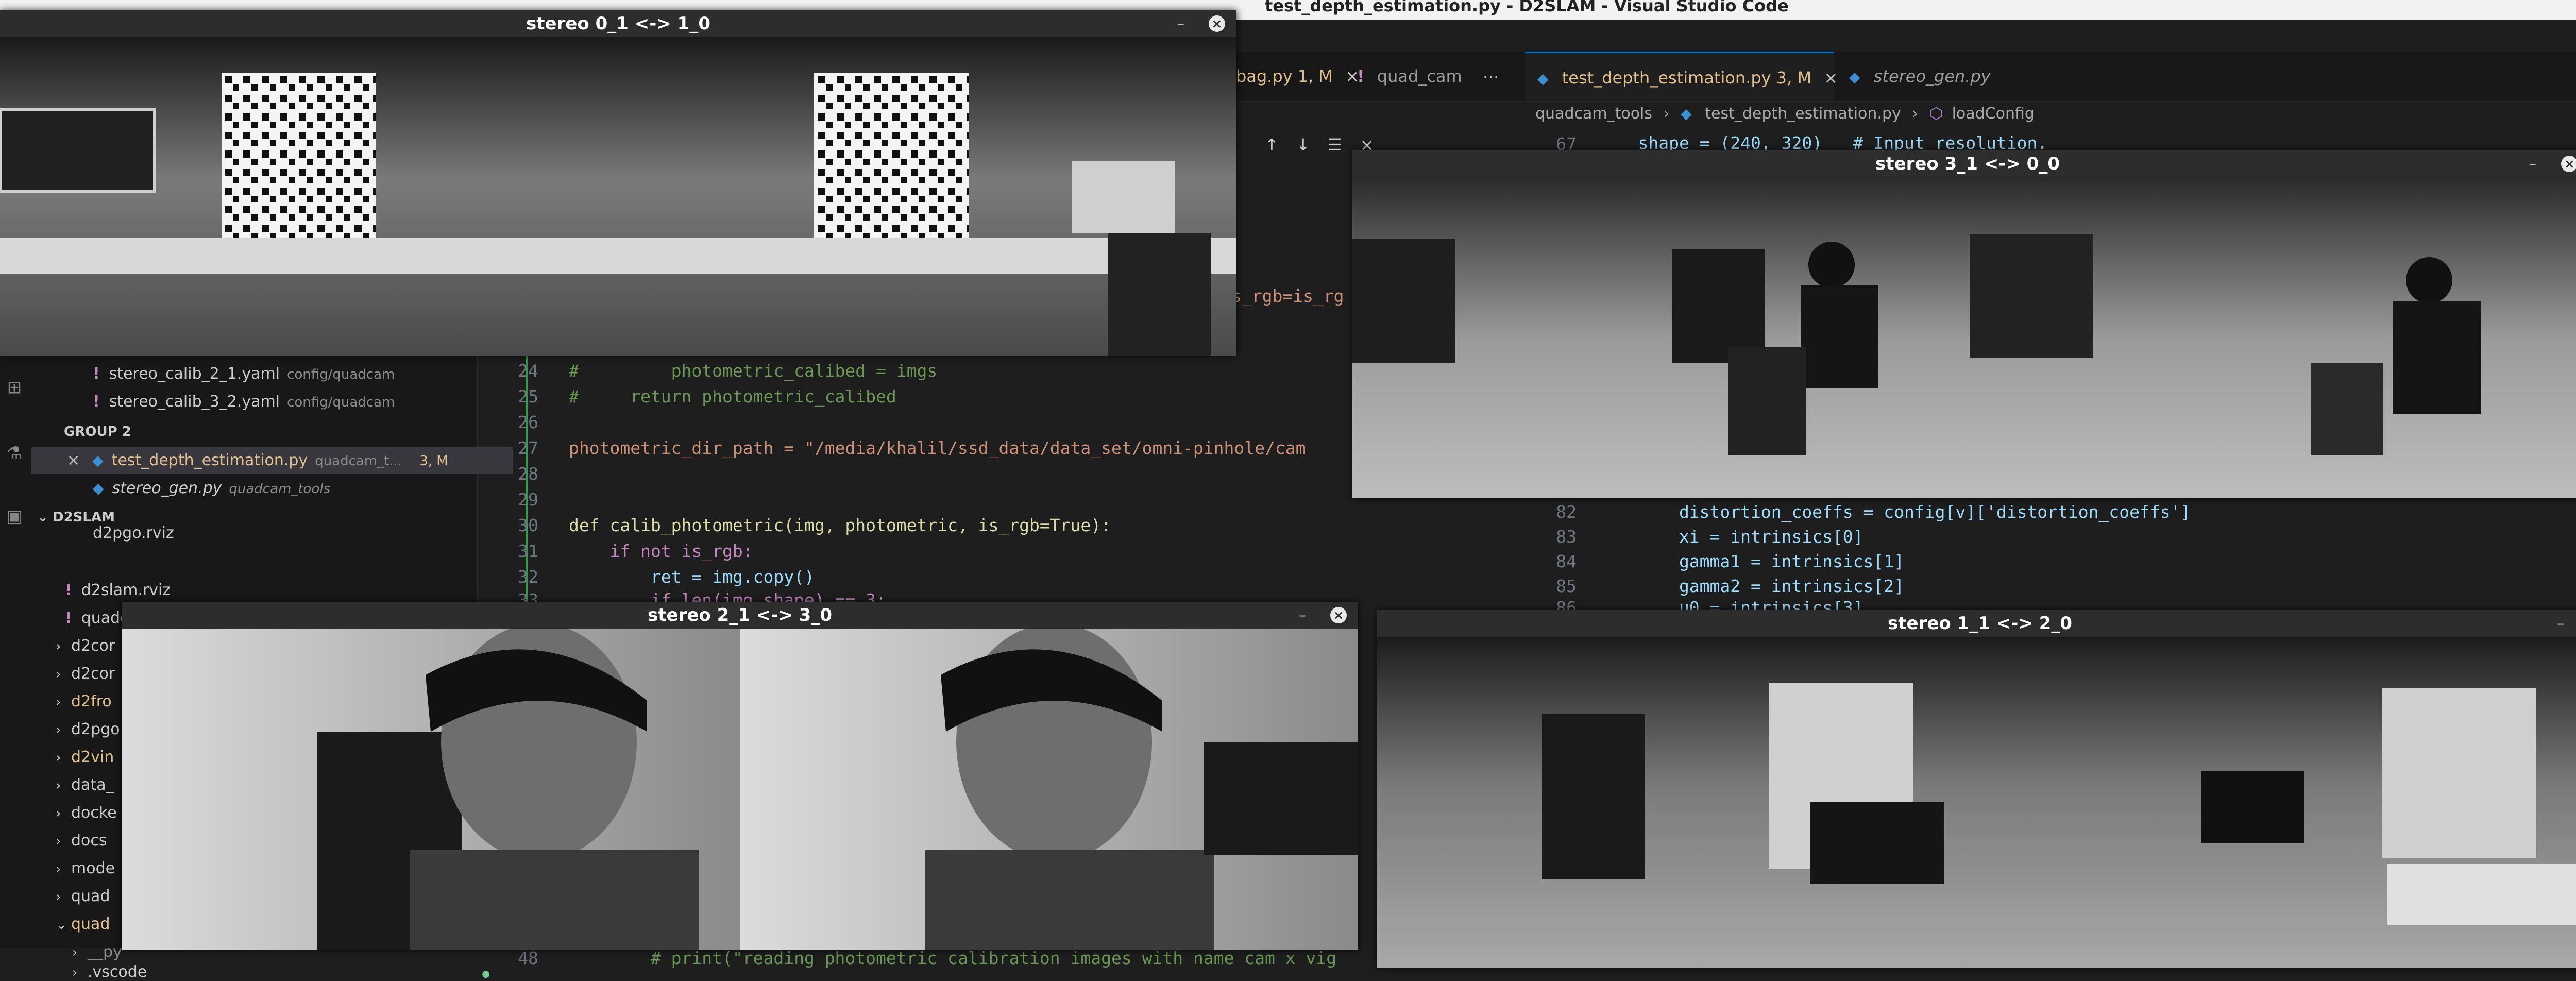  What do you see at coordinates (194, 402) in the screenshot?
I see `file-name: stereo_calib_3_2.yaml` at bounding box center [194, 402].